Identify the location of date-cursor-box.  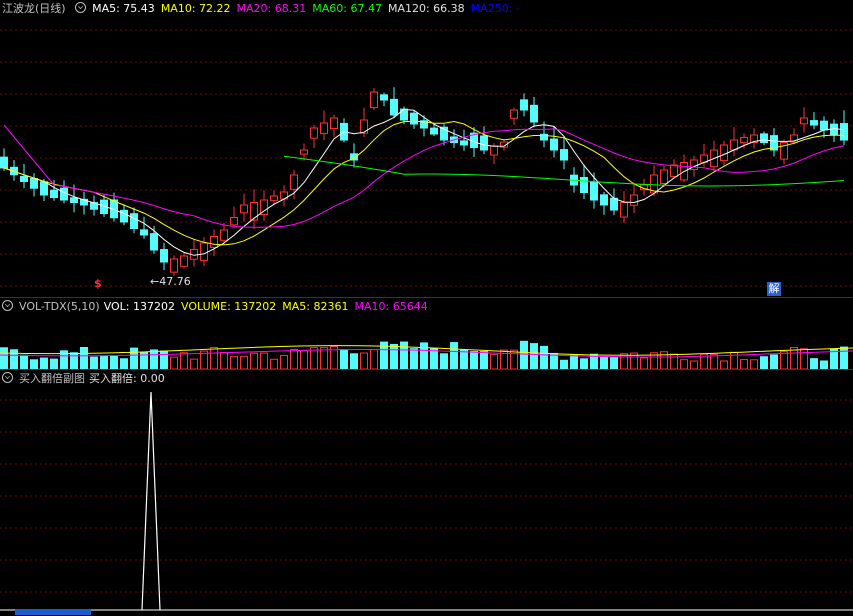
(53, 612).